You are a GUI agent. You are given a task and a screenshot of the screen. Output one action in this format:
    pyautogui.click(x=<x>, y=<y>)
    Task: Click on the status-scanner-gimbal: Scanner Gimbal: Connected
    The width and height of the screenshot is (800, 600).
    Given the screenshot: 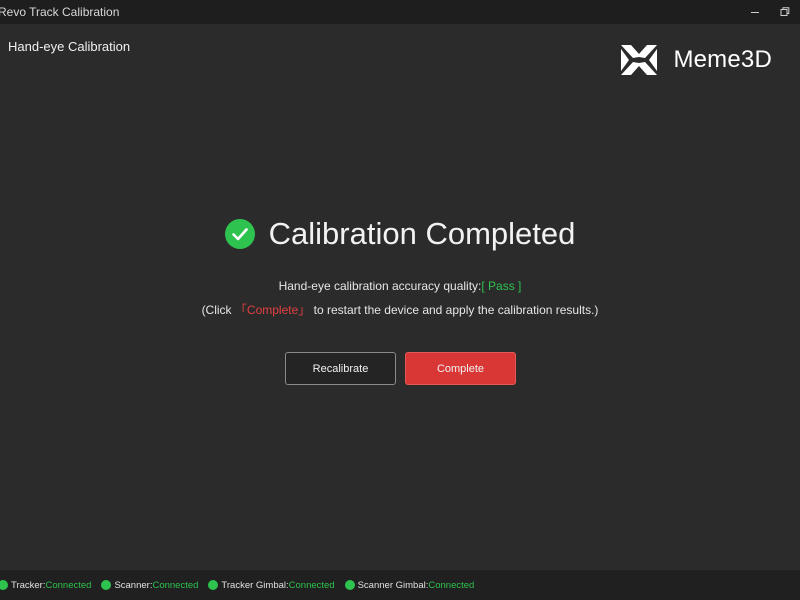 What is the action you would take?
    pyautogui.click(x=409, y=585)
    